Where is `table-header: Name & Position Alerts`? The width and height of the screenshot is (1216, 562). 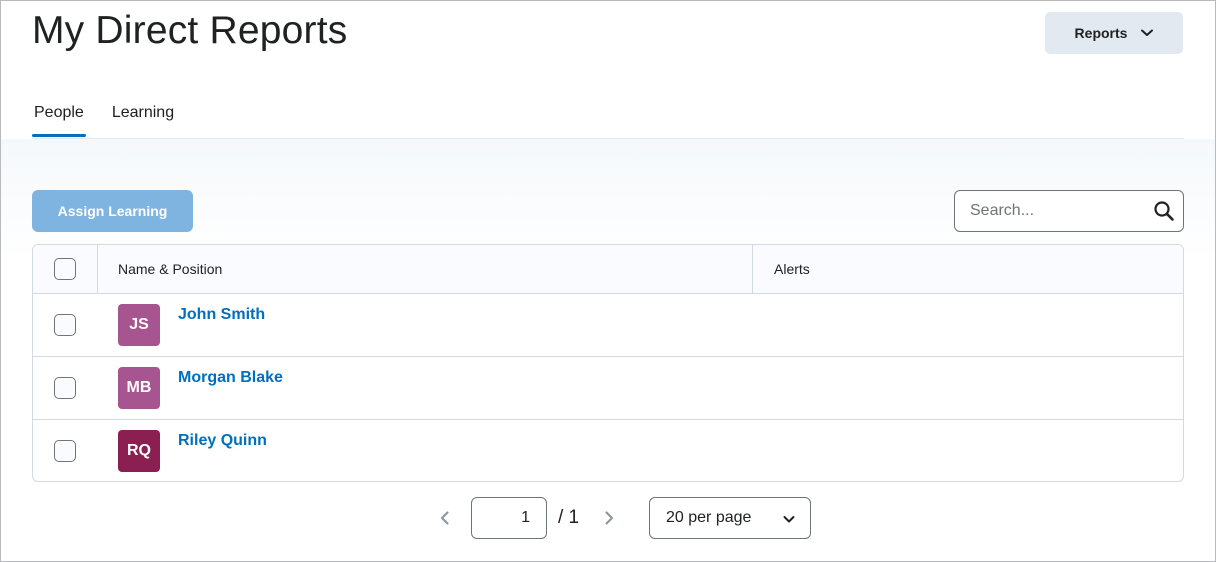
table-header: Name & Position Alerts is located at coordinates (608, 269).